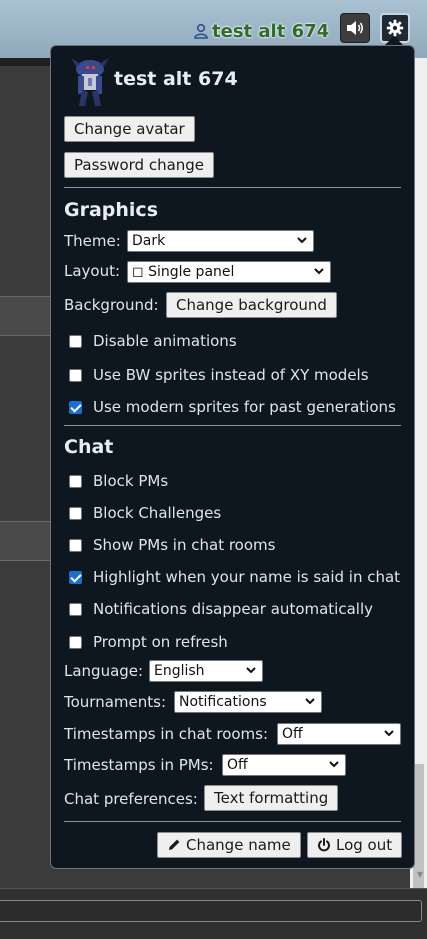 The image size is (427, 939). What do you see at coordinates (139, 165) in the screenshot?
I see `password-change-button: Password change` at bounding box center [139, 165].